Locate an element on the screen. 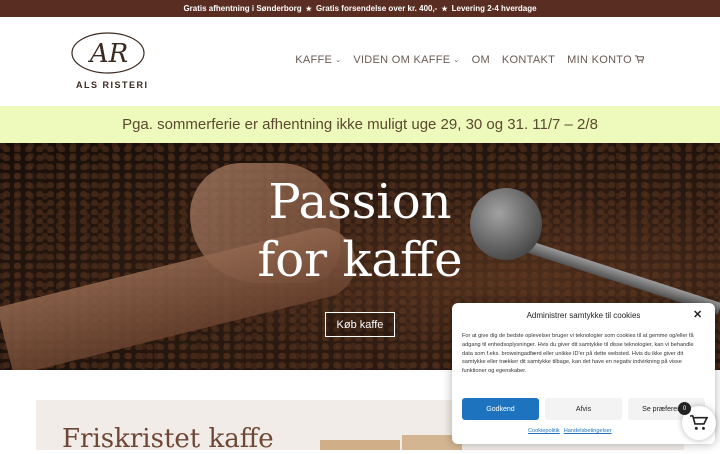 The image size is (720, 454). nav-viden-label: VIDEN OM KAFFE is located at coordinates (402, 60).